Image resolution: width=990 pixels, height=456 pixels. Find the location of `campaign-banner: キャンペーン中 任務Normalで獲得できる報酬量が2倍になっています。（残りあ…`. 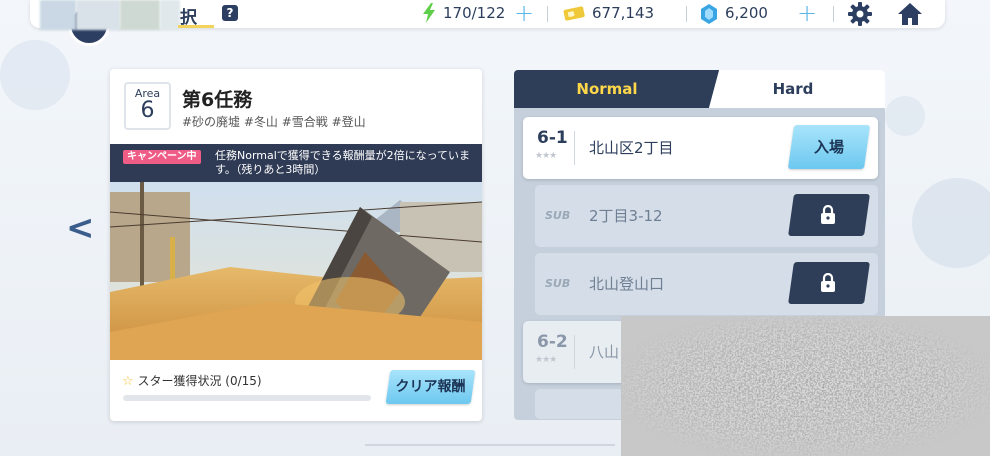

campaign-banner: キャンペーン中 任務Normalで獲得できる報酬量が2倍になっています。（残りあ… is located at coordinates (296, 163).